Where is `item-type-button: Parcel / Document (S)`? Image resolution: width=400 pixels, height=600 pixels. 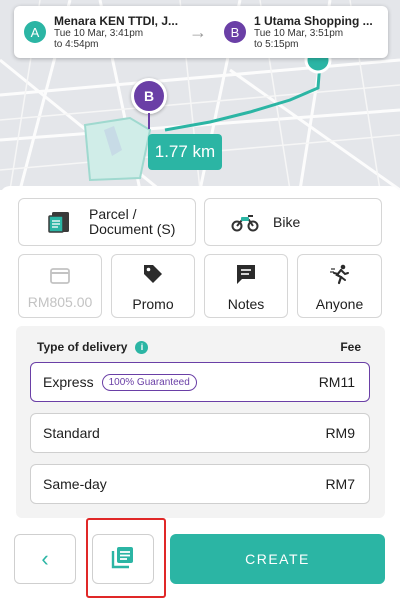 item-type-button: Parcel / Document (S) is located at coordinates (107, 222).